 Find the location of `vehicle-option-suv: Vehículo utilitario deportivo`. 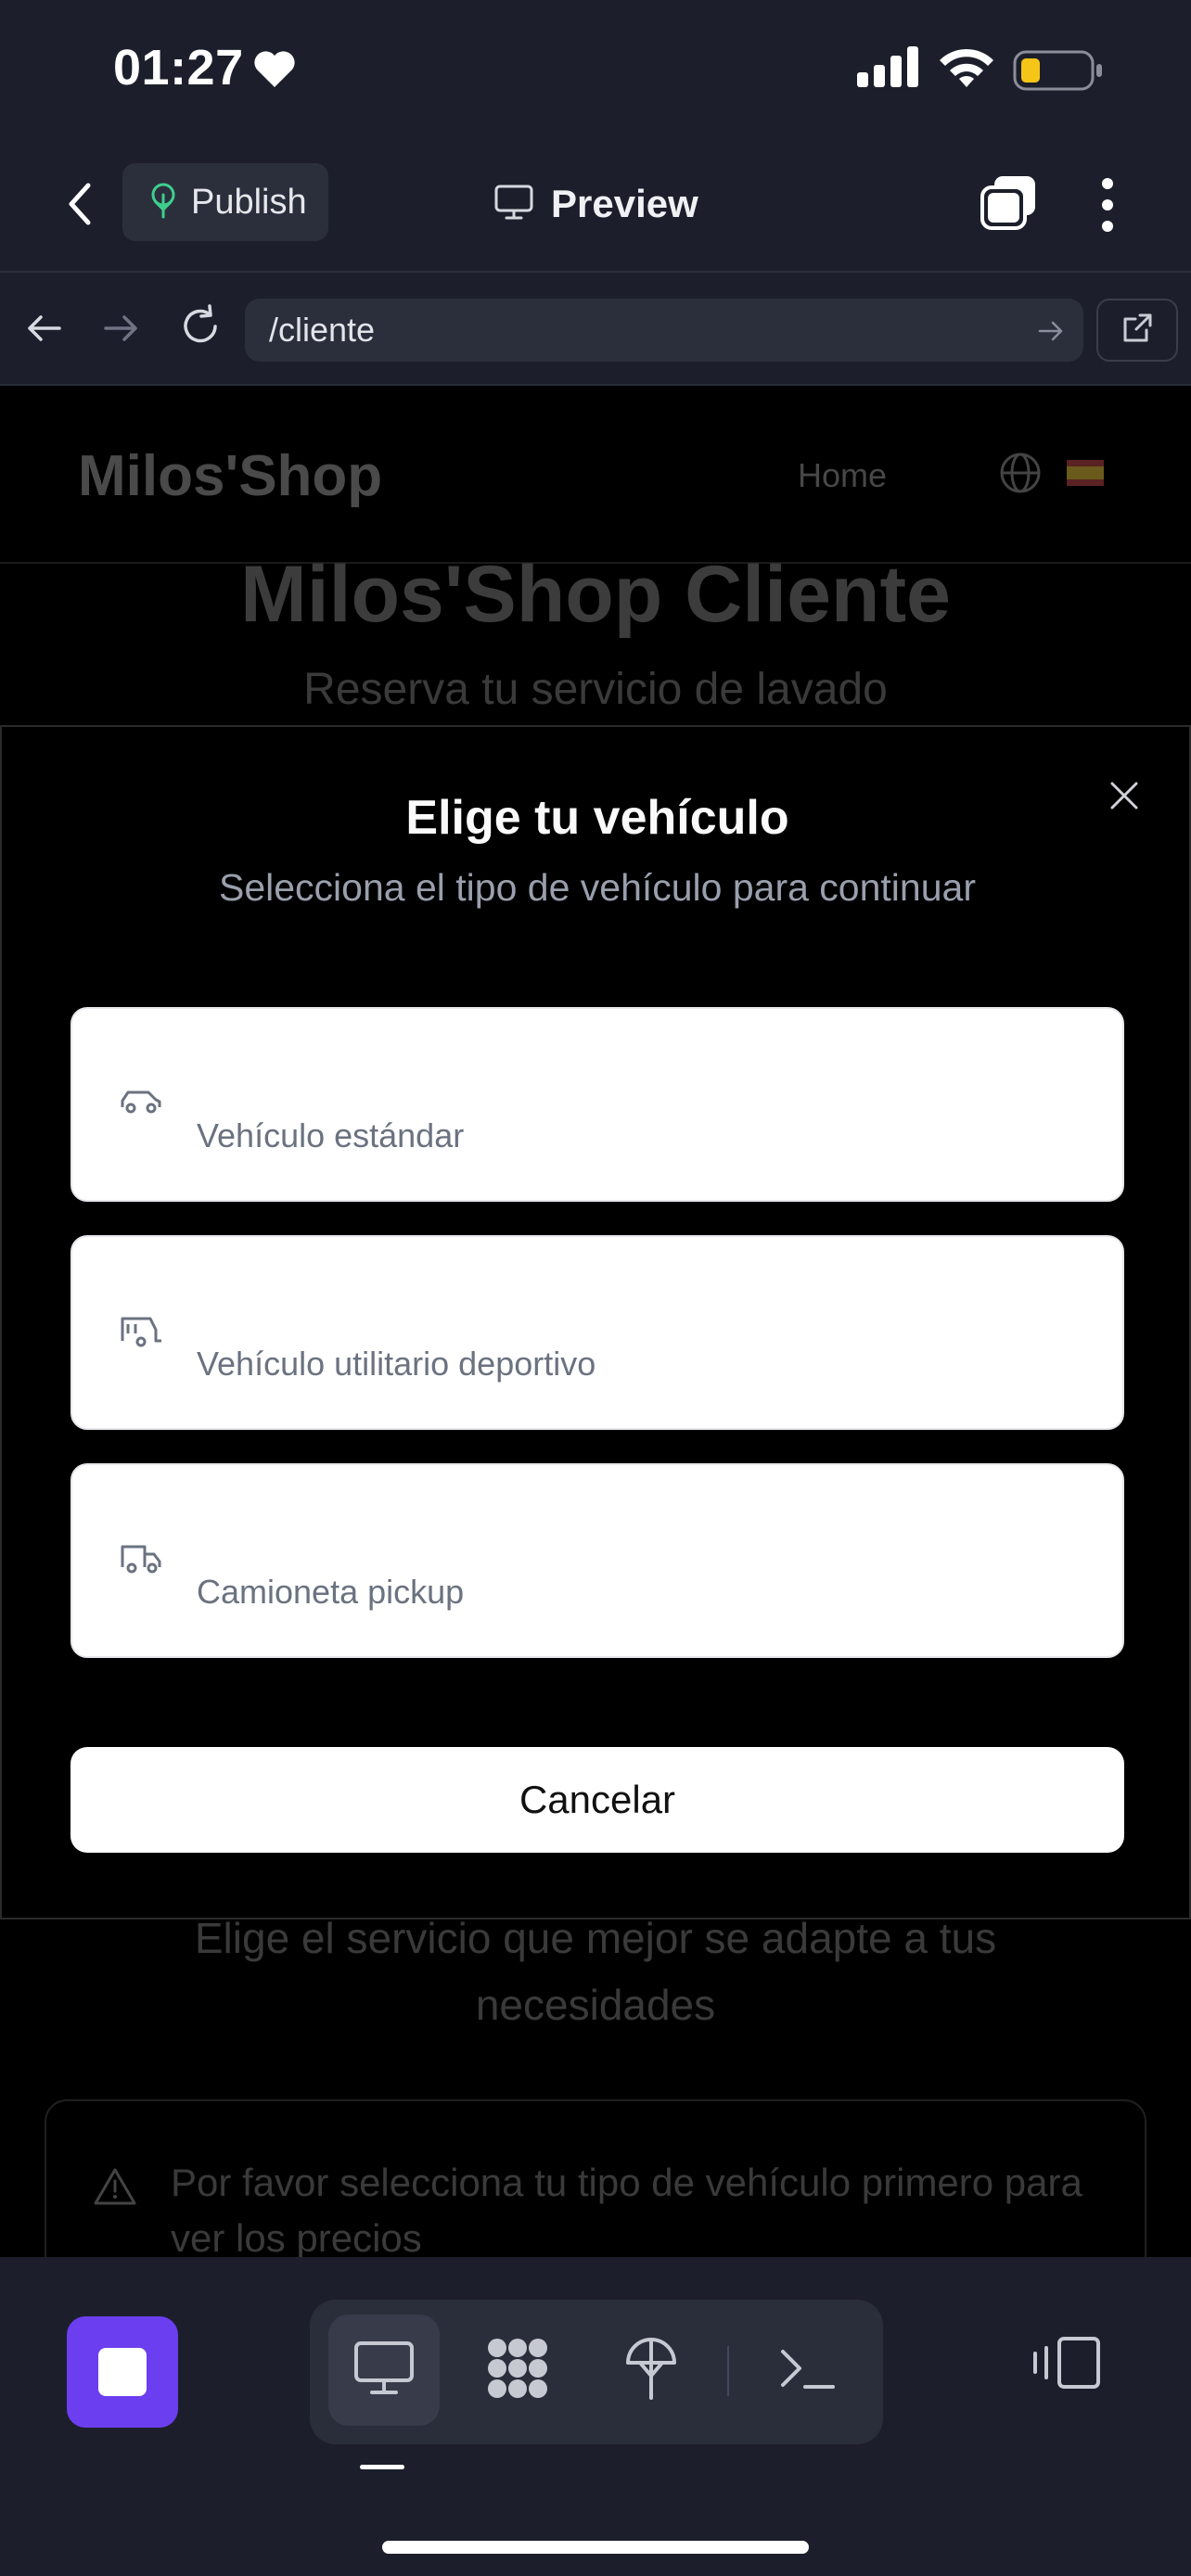

vehicle-option-suv: Vehículo utilitario deportivo is located at coordinates (597, 1332).